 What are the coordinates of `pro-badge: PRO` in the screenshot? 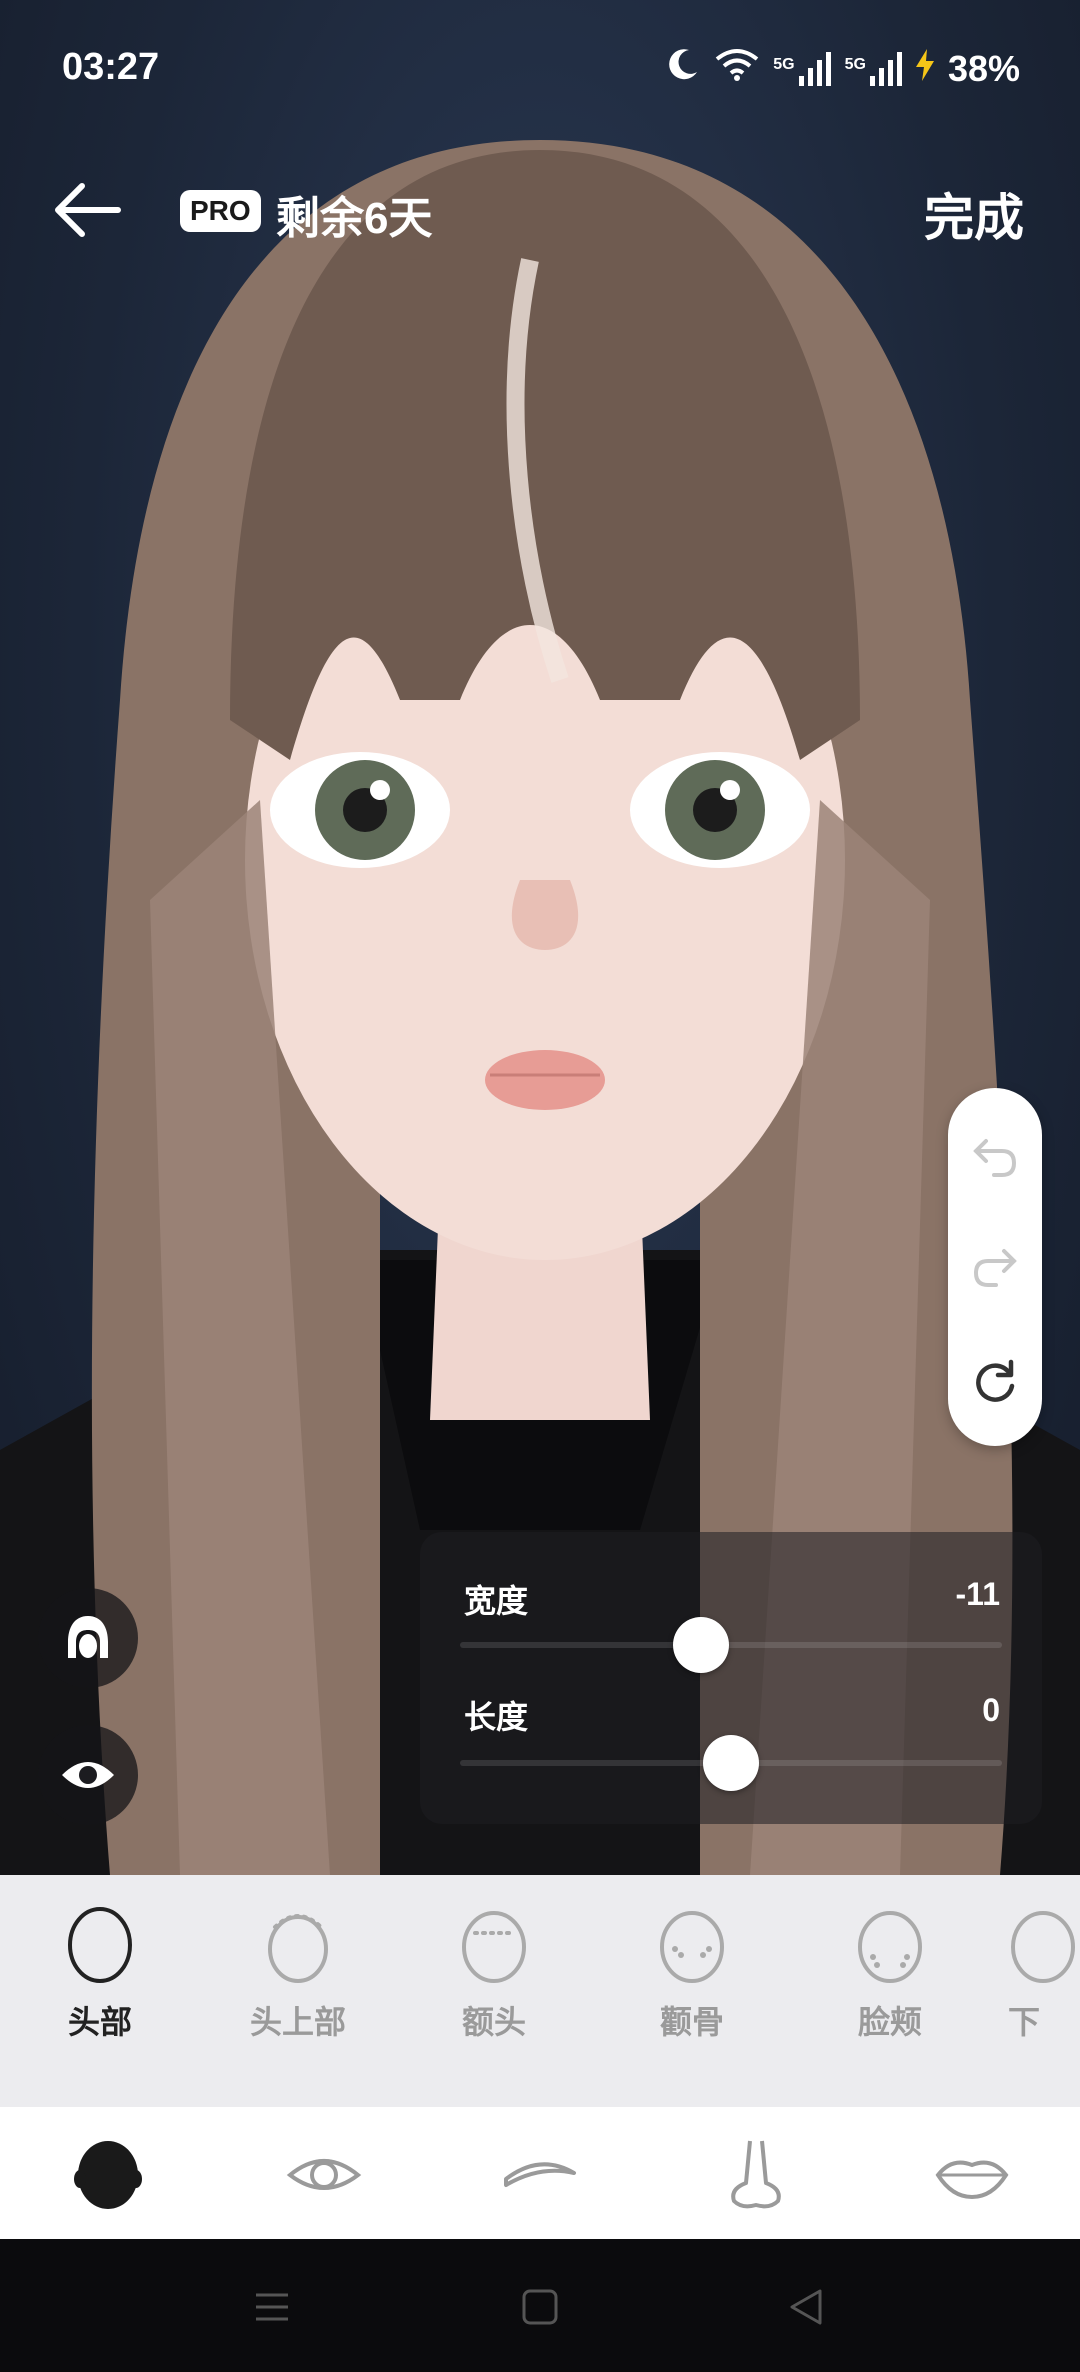 It's located at (220, 211).